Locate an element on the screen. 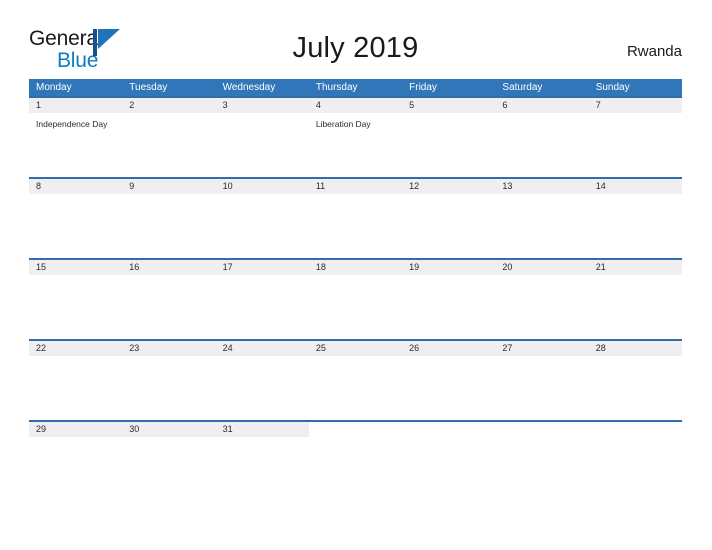  day-number: 16 is located at coordinates (169, 267).